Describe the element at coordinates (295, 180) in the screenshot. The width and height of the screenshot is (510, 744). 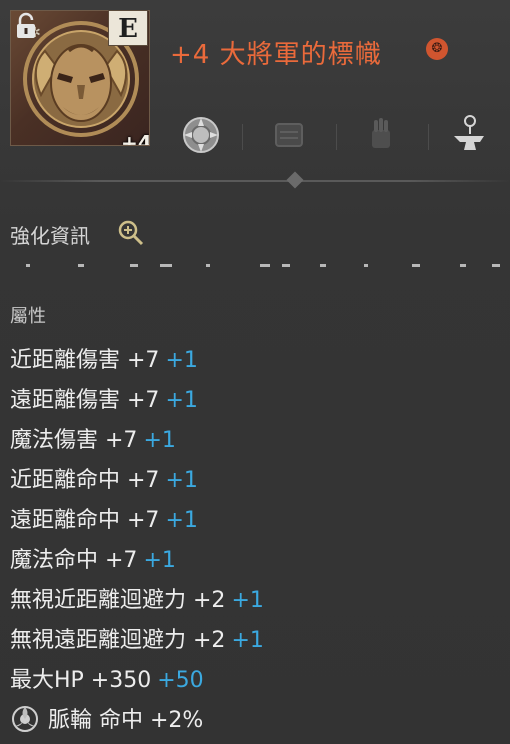
I see `divider-ornament` at that location.